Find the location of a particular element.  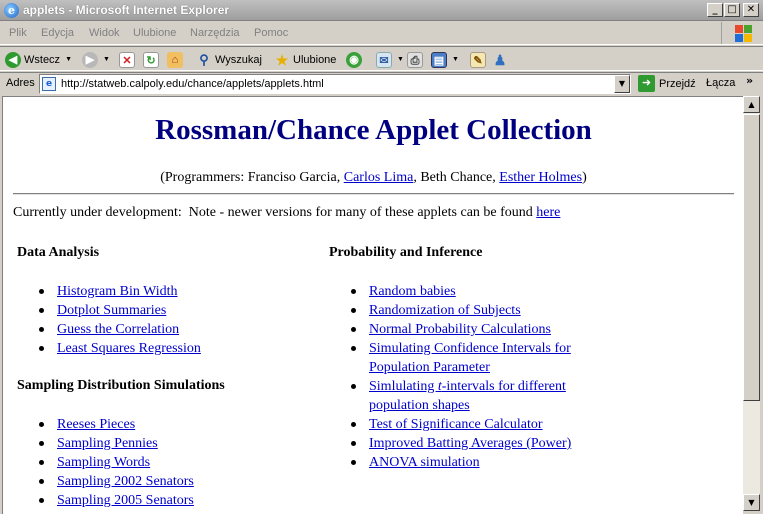

list-item: Normal Probability Calculations is located at coordinates (461, 329).